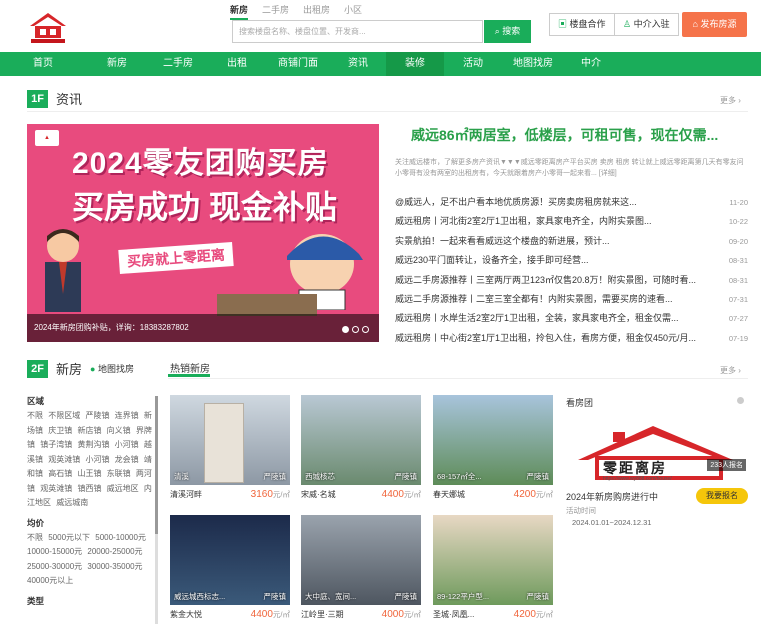 The image size is (761, 627). What do you see at coordinates (112, 368) in the screenshot?
I see `map-search-link: ● 地图找房` at bounding box center [112, 368].